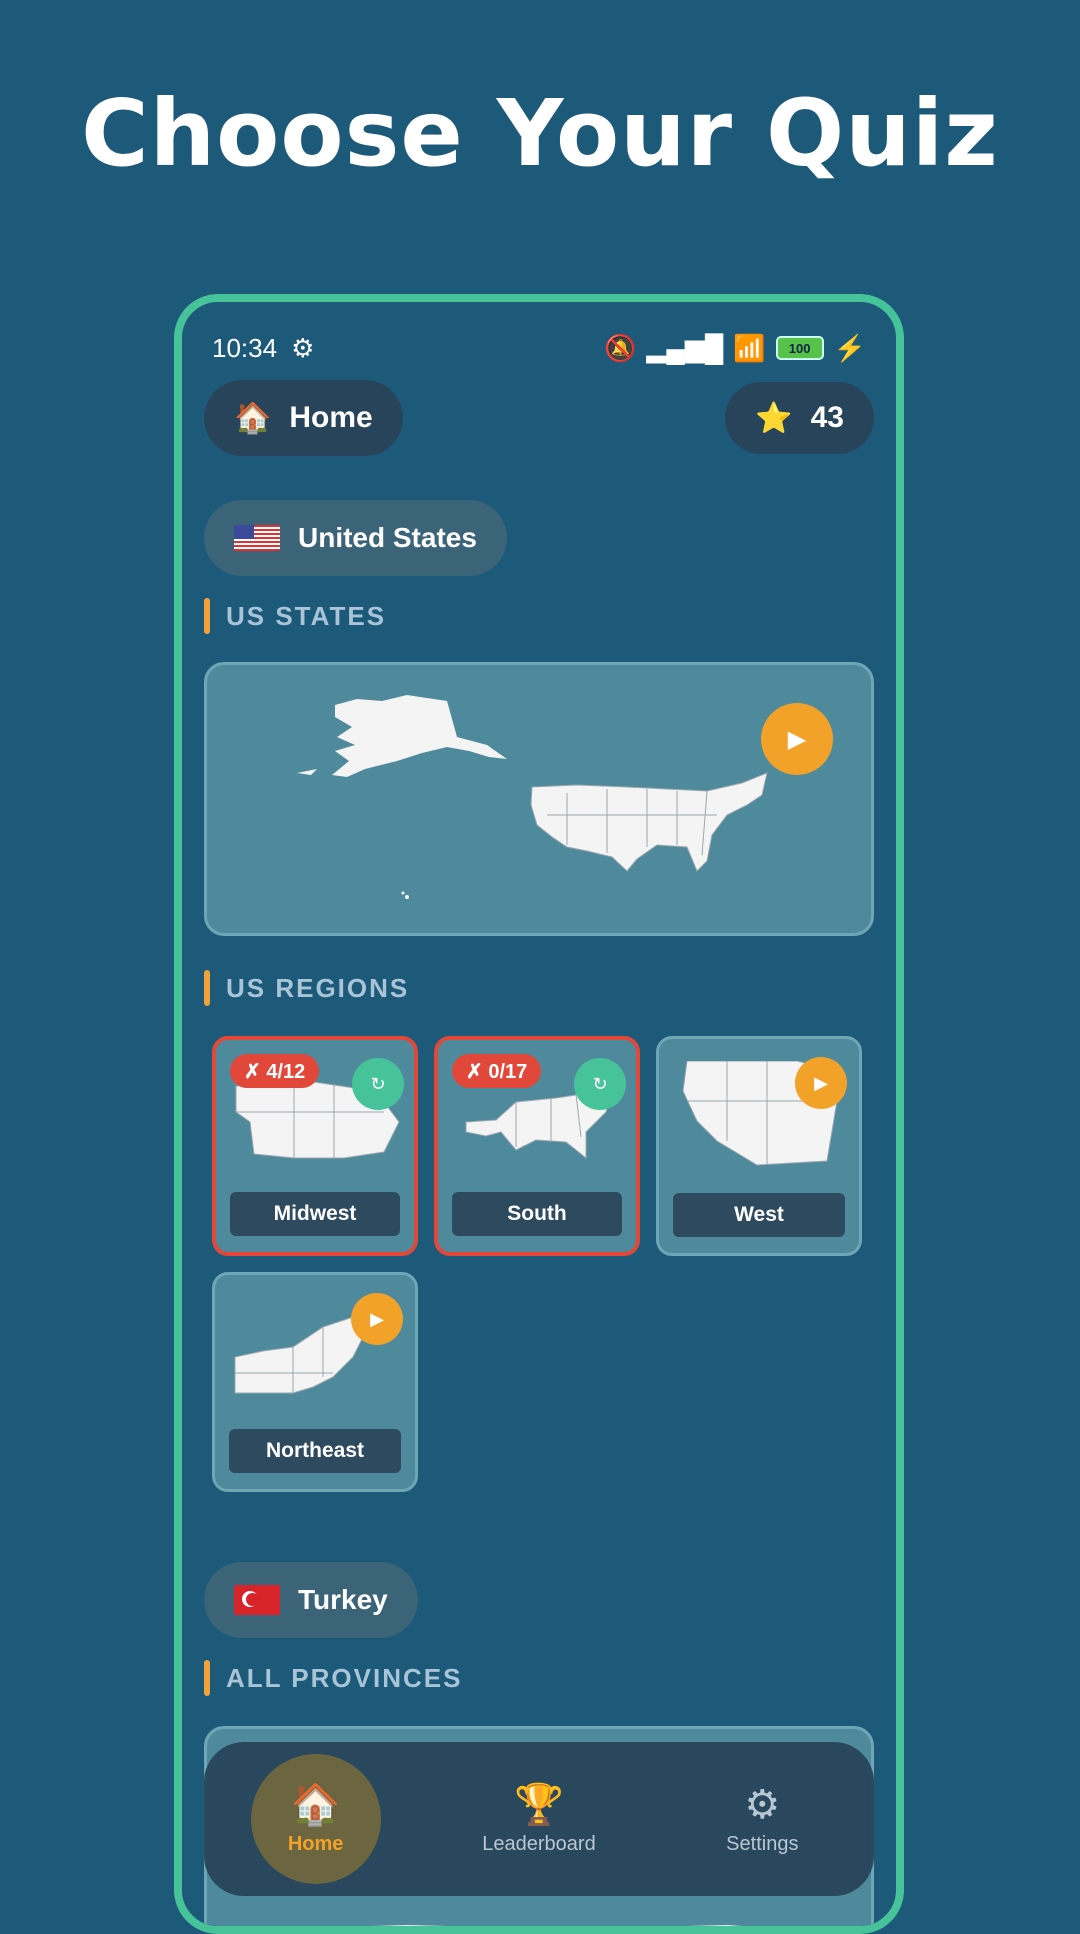  I want to click on section-title-text: ALL PROVINCES, so click(344, 1677).